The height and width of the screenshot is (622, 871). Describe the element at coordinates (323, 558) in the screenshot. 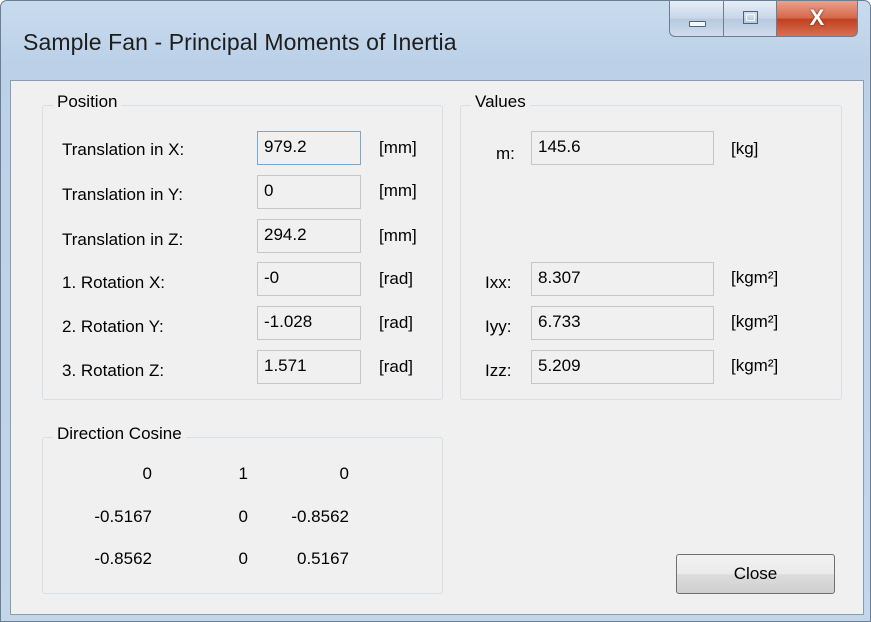

I see `matrix-cell-r3c3: 0.5167` at that location.